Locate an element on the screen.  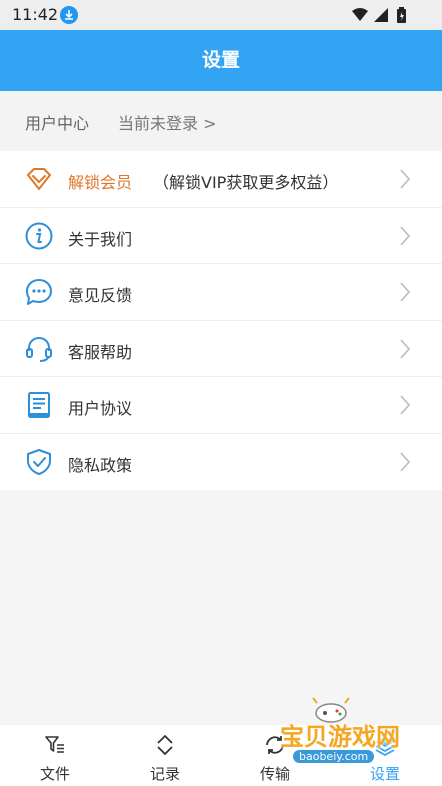
page-title: 设置 is located at coordinates (220, 60).